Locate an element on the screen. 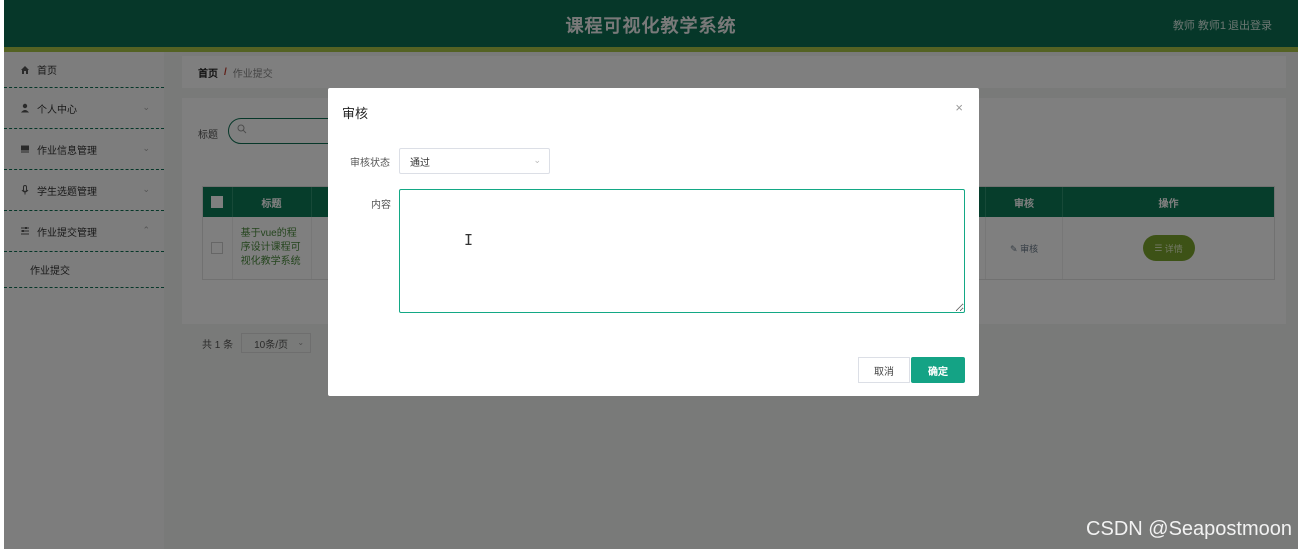  watermark: CSDN @Seapostmoon is located at coordinates (1189, 529).